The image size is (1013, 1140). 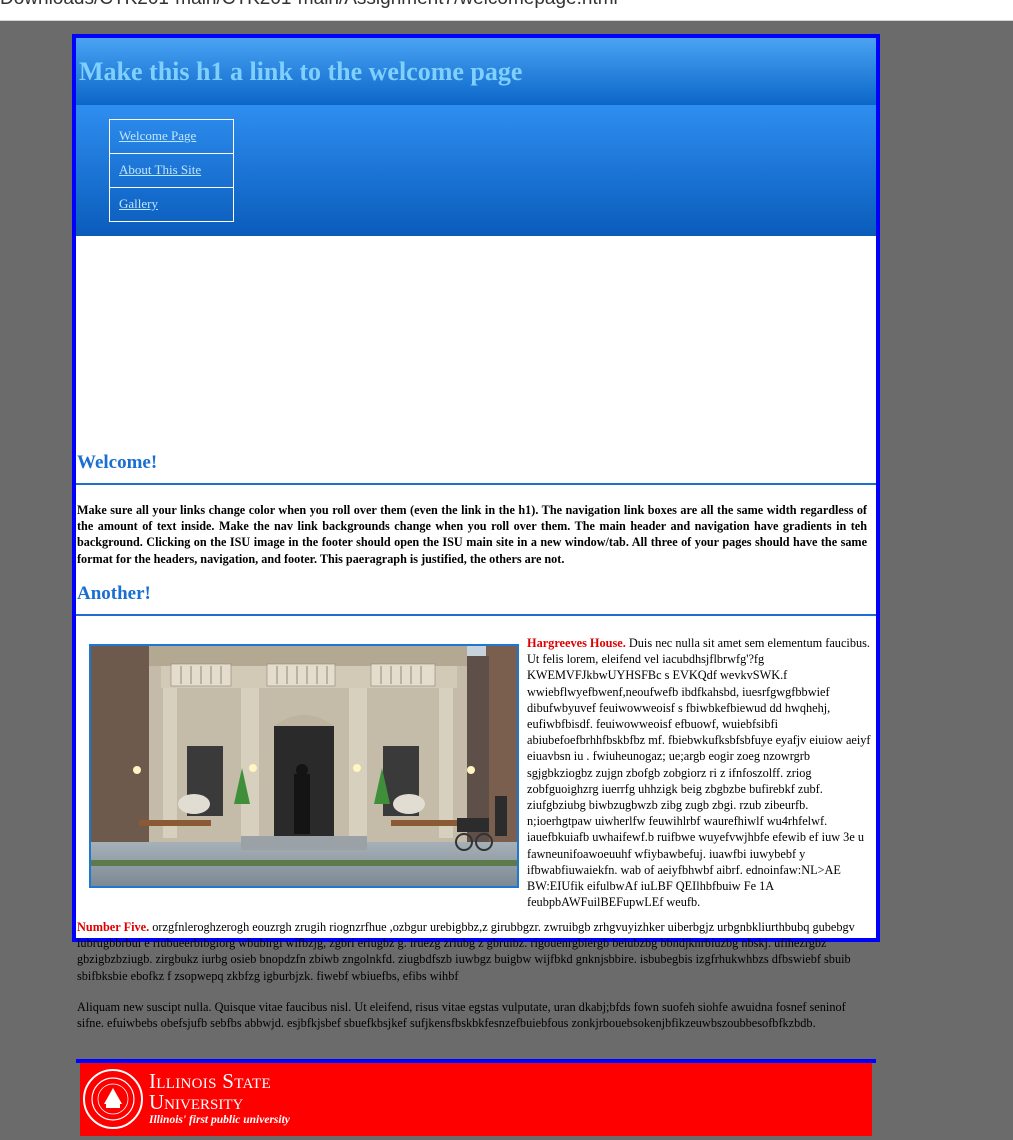 What do you see at coordinates (576, 643) in the screenshot?
I see `hargreeves-label: Hargreeves House.` at bounding box center [576, 643].